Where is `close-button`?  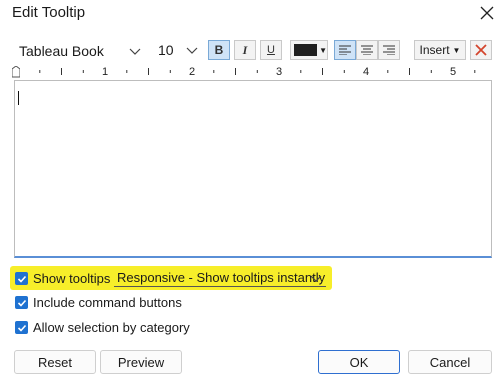 close-button is located at coordinates (487, 13).